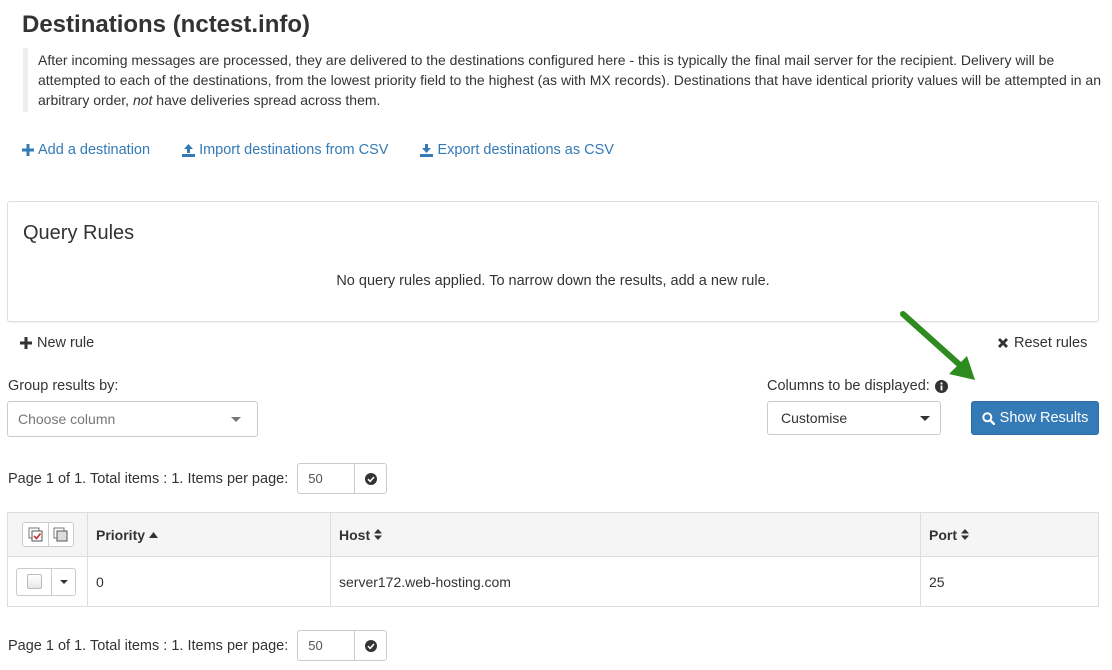  What do you see at coordinates (166, 24) in the screenshot?
I see `page-title: Destinations (nctest.info)` at bounding box center [166, 24].